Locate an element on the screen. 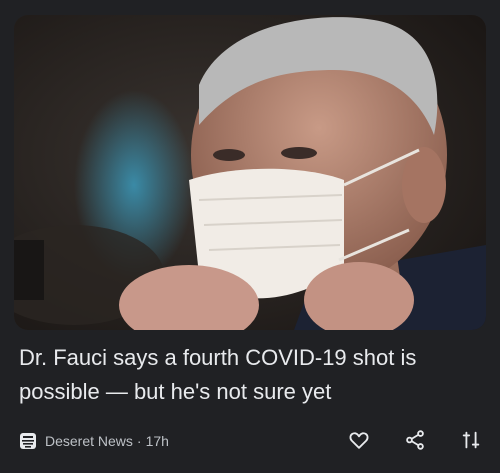 This screenshot has width=500, height=473. source-name: Deseret News is located at coordinates (89, 441).